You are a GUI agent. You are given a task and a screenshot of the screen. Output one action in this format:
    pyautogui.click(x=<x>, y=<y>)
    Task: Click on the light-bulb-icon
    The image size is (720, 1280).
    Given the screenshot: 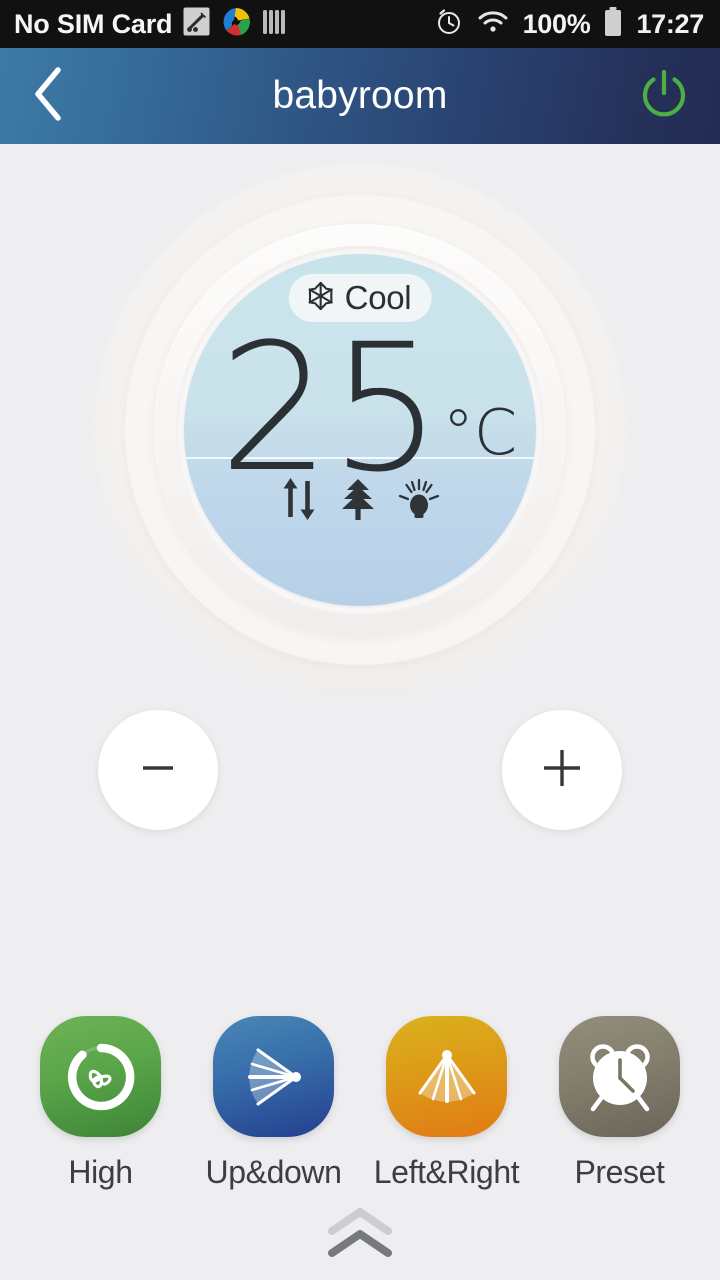 What is the action you would take?
    pyautogui.click(x=417, y=501)
    